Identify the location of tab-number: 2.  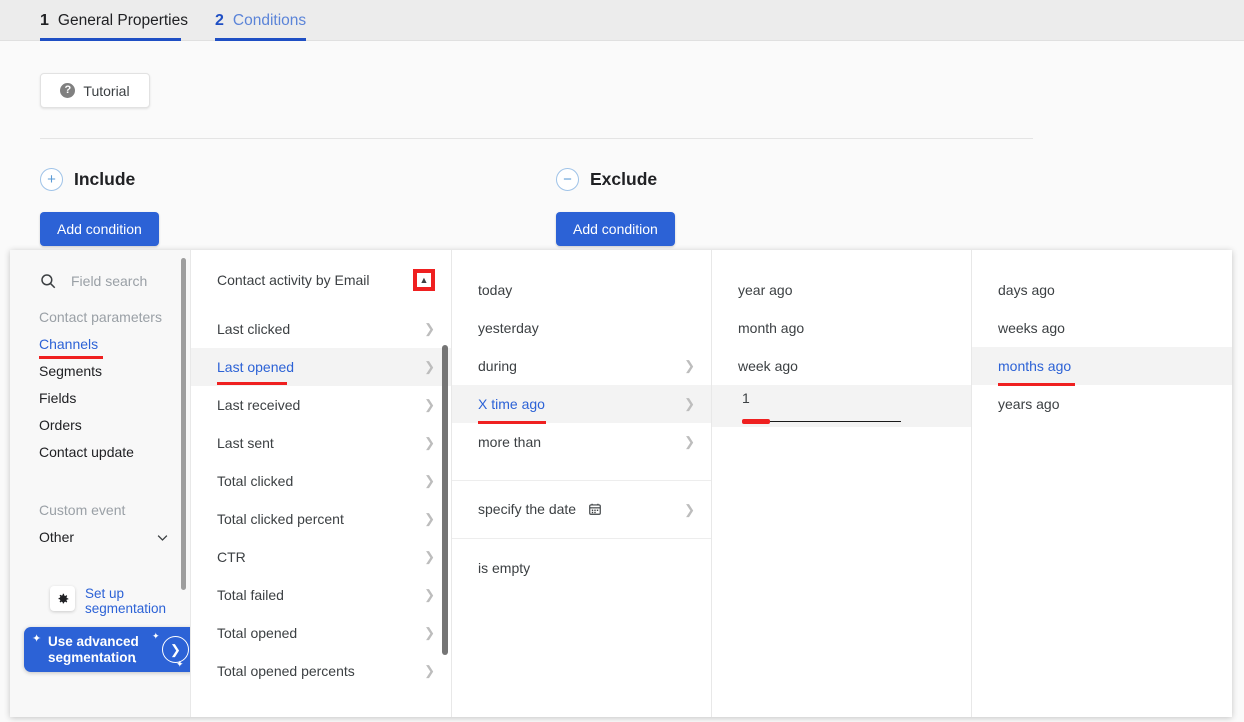
(219, 20).